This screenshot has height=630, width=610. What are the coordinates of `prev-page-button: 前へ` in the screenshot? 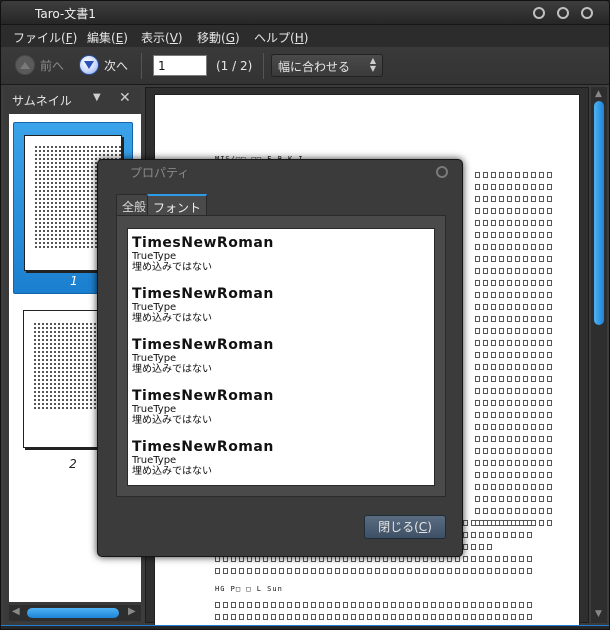 It's located at (39, 65).